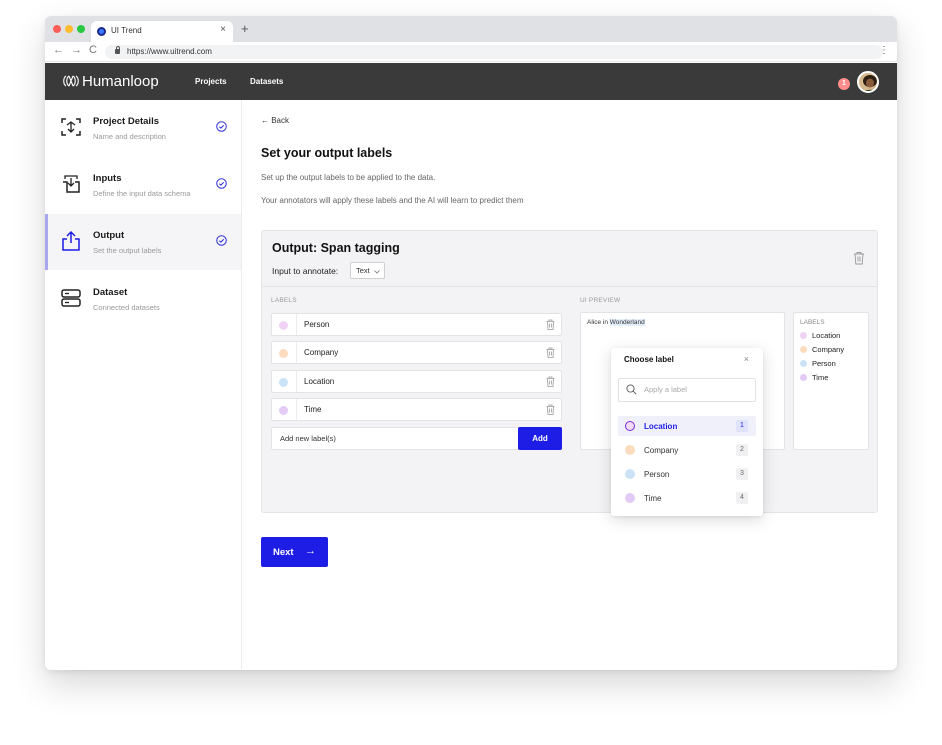  I want to click on maximize-window-button, so click(81, 29).